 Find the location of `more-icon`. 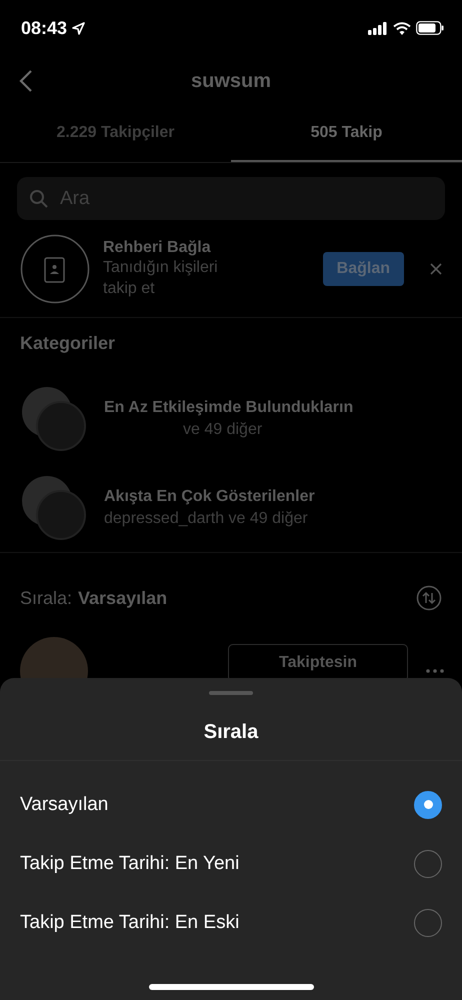

more-icon is located at coordinates (435, 671).